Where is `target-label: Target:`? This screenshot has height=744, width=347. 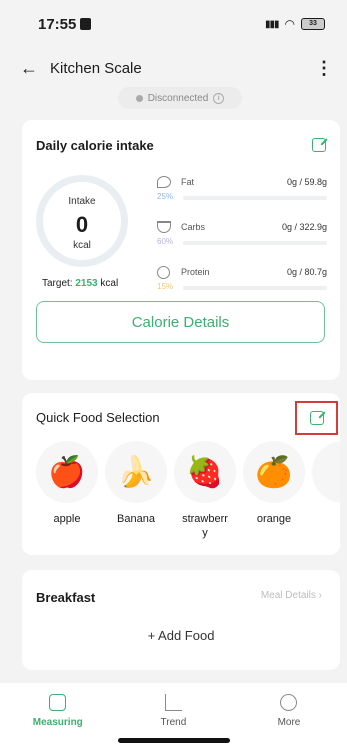 target-label: Target: is located at coordinates (57, 283).